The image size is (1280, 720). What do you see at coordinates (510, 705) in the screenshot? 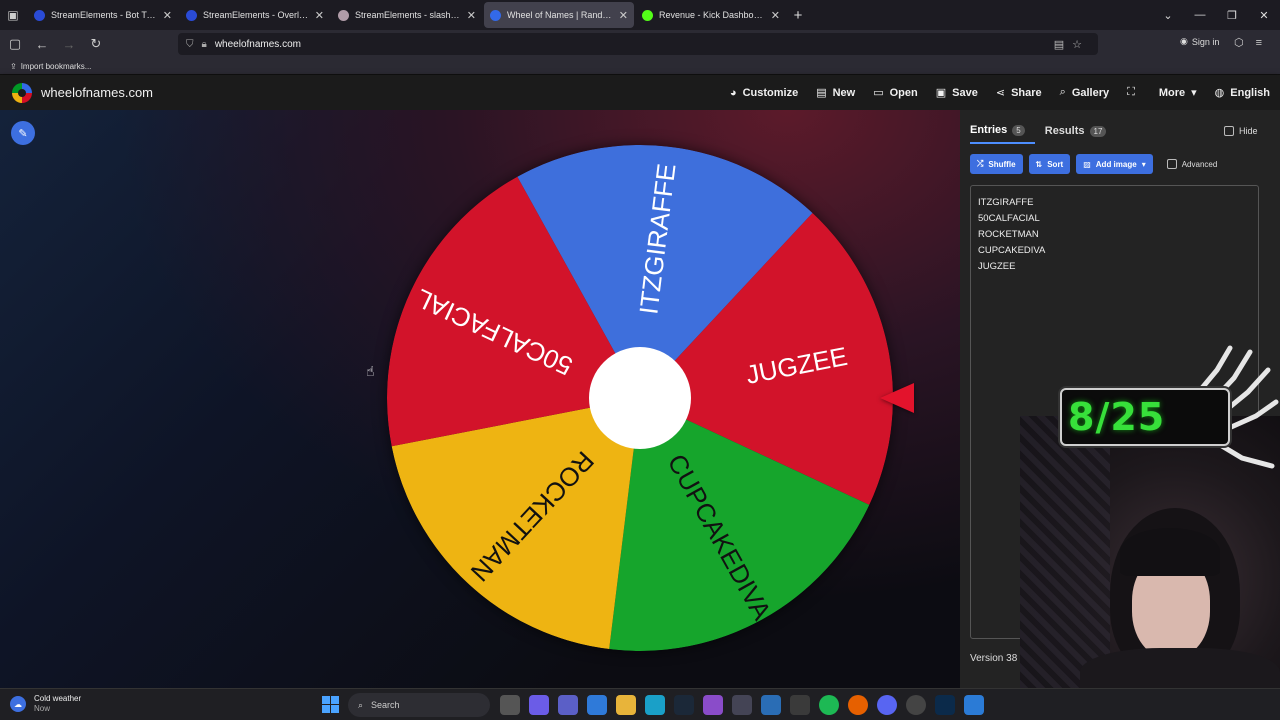
I see `task-view-icon` at bounding box center [510, 705].